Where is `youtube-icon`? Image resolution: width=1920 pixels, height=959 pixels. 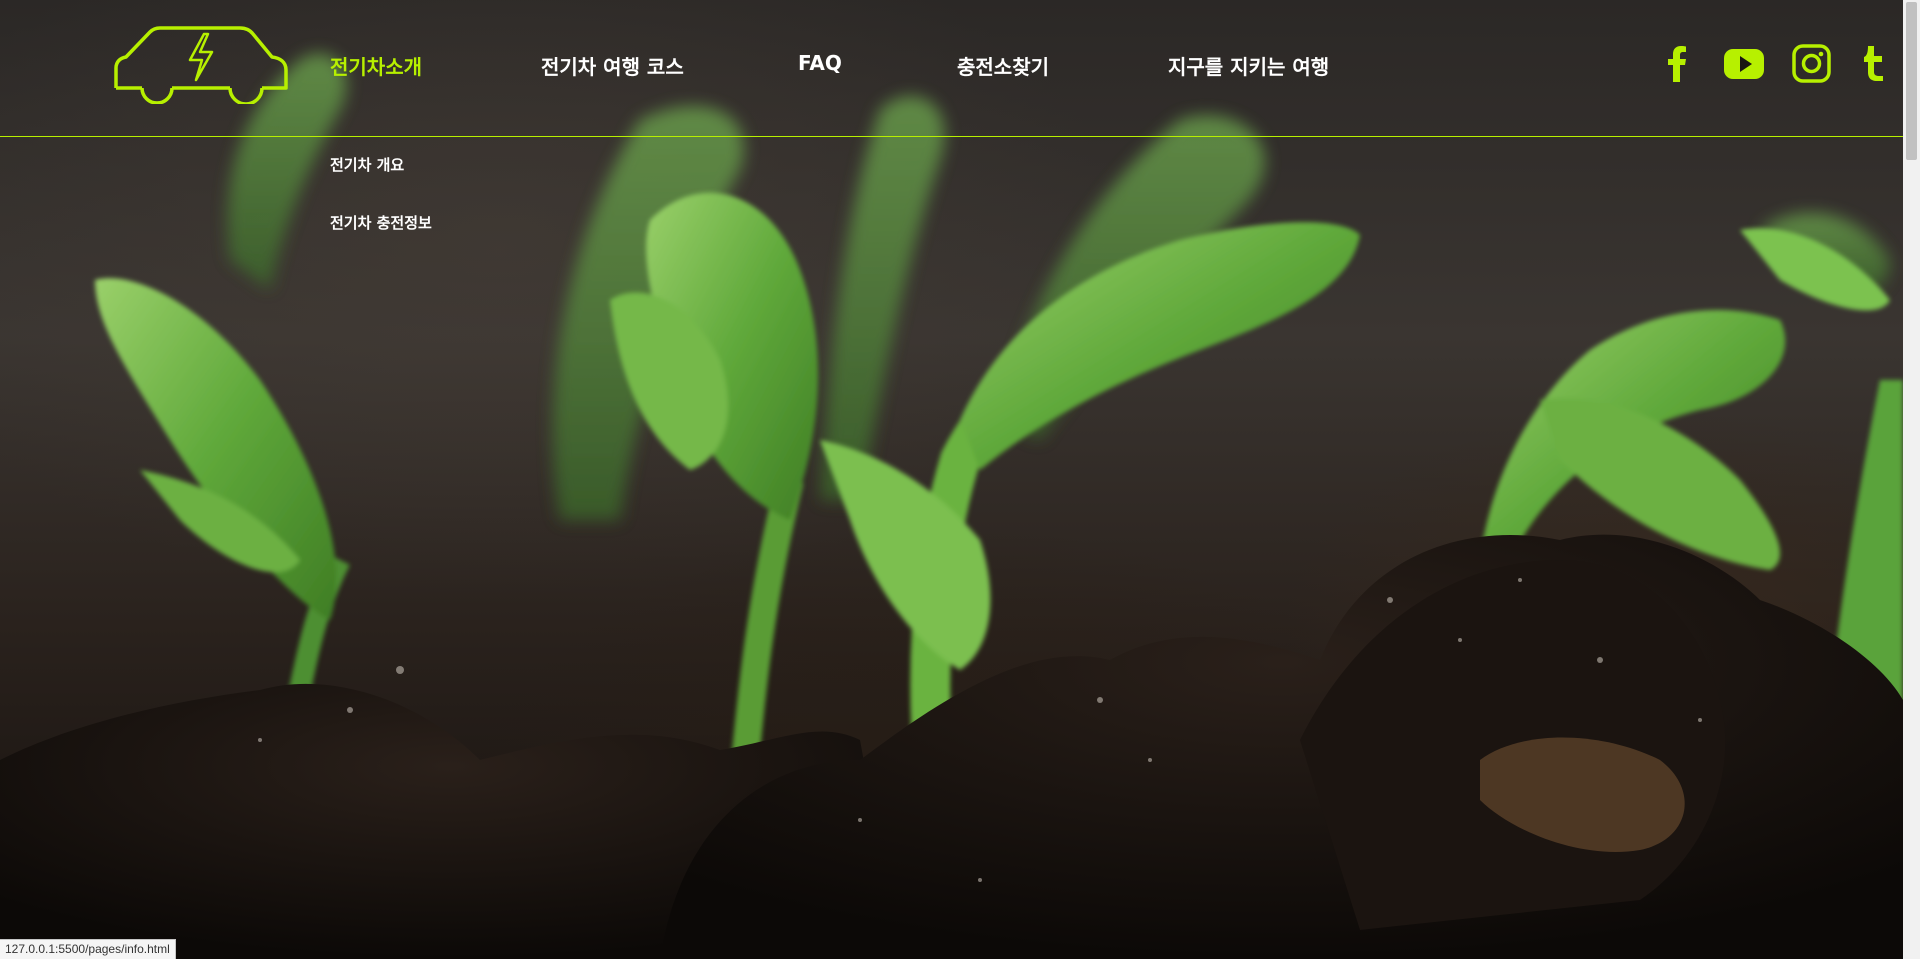
youtube-icon is located at coordinates (1744, 64).